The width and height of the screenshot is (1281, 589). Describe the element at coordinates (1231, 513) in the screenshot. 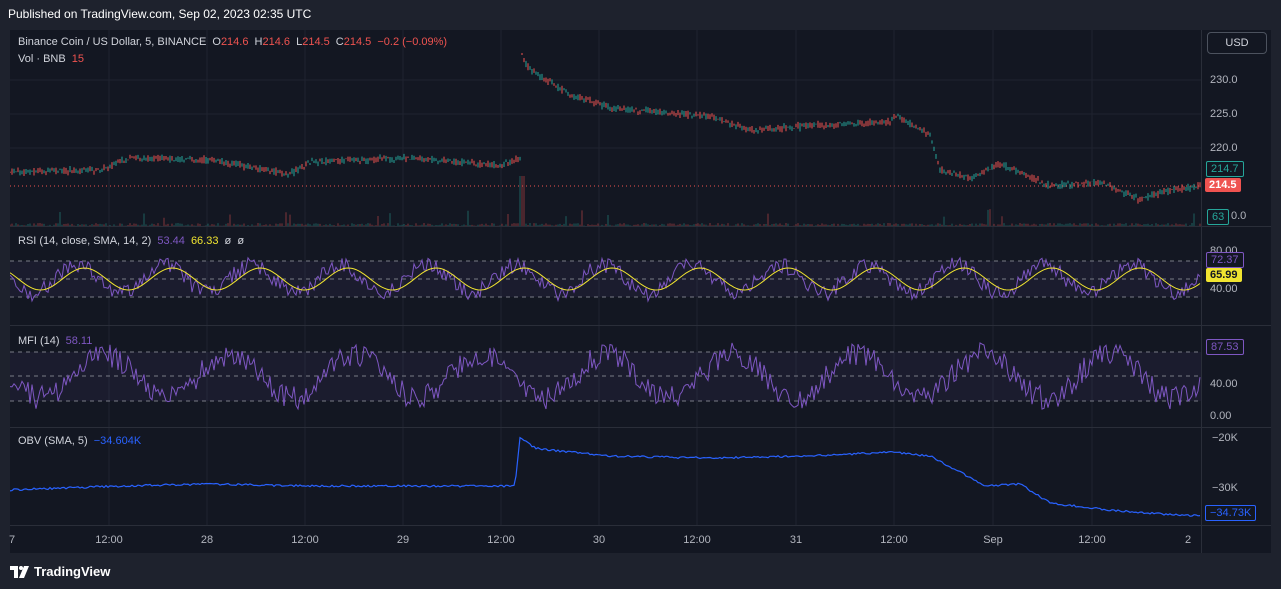

I see `obv-tag: −34.73K` at that location.